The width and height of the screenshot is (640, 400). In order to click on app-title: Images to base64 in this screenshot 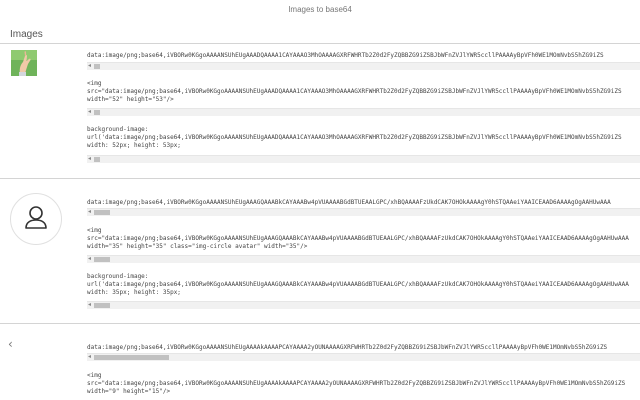, I will do `click(320, 9)`.